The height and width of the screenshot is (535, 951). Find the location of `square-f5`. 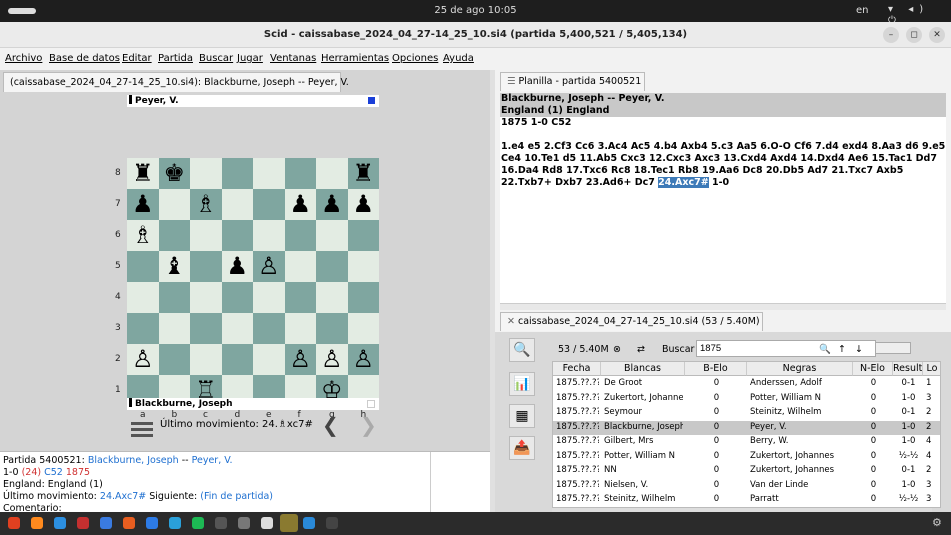

square-f5 is located at coordinates (300, 266).